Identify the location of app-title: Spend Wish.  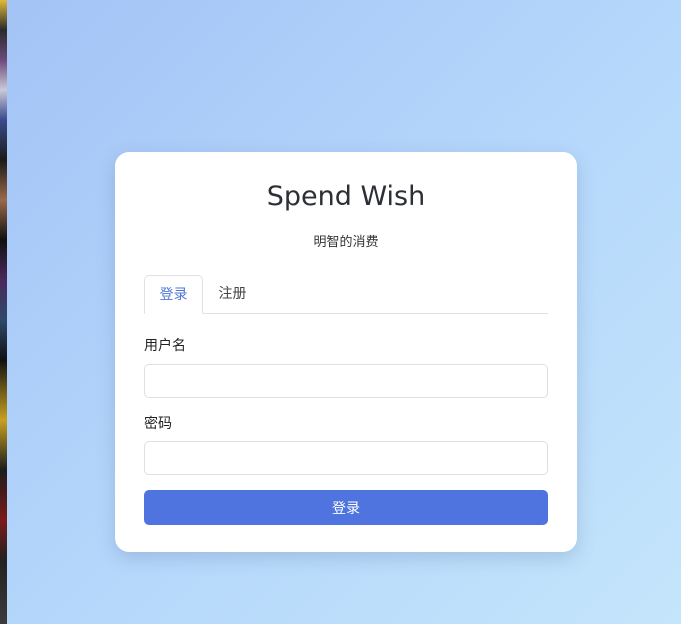
(346, 196).